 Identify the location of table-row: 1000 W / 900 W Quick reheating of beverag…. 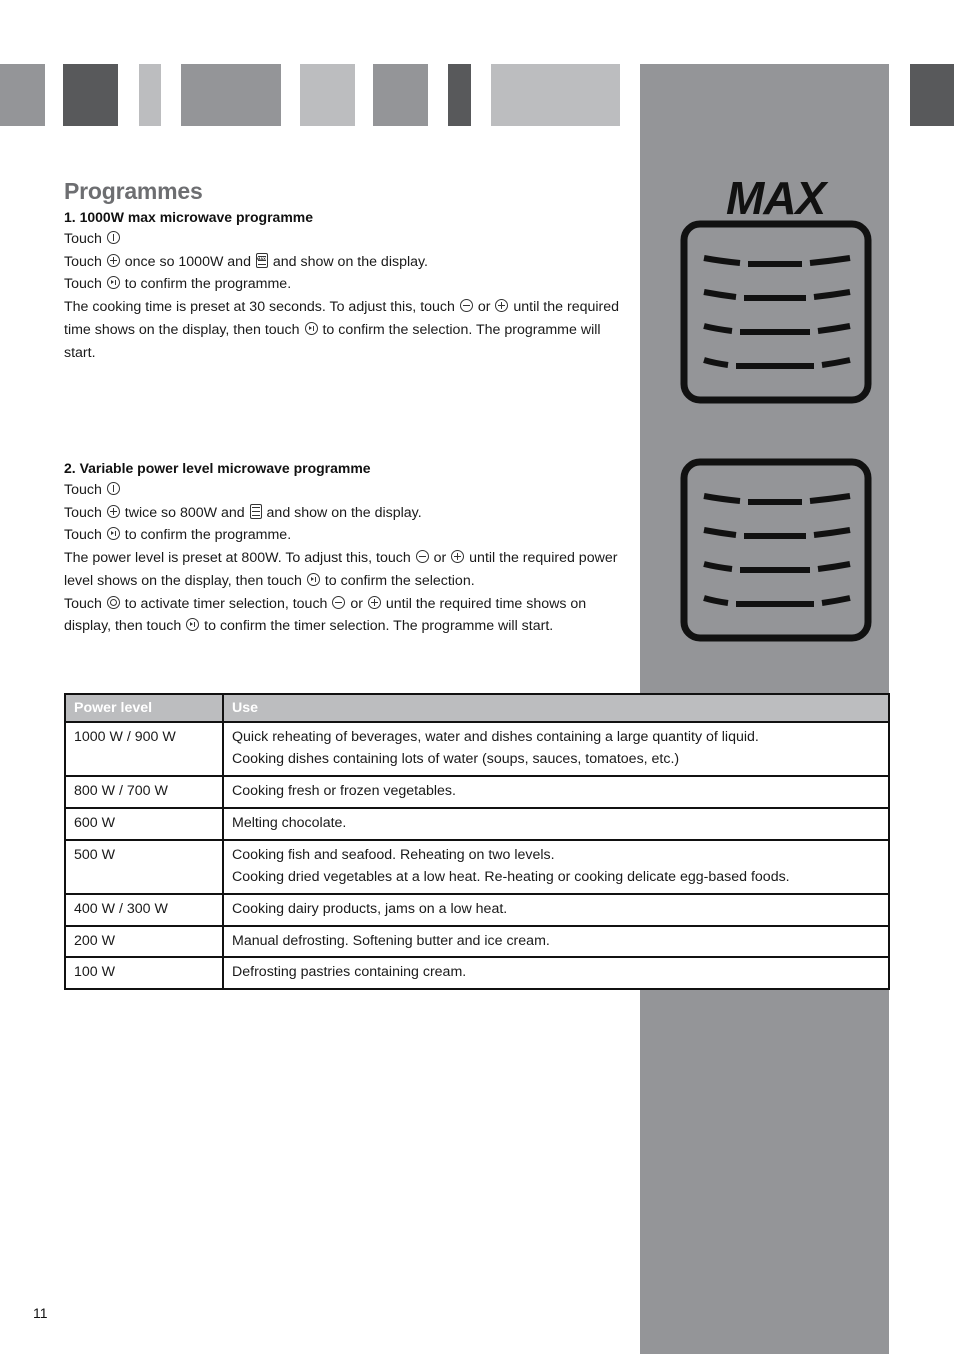
(477, 749).